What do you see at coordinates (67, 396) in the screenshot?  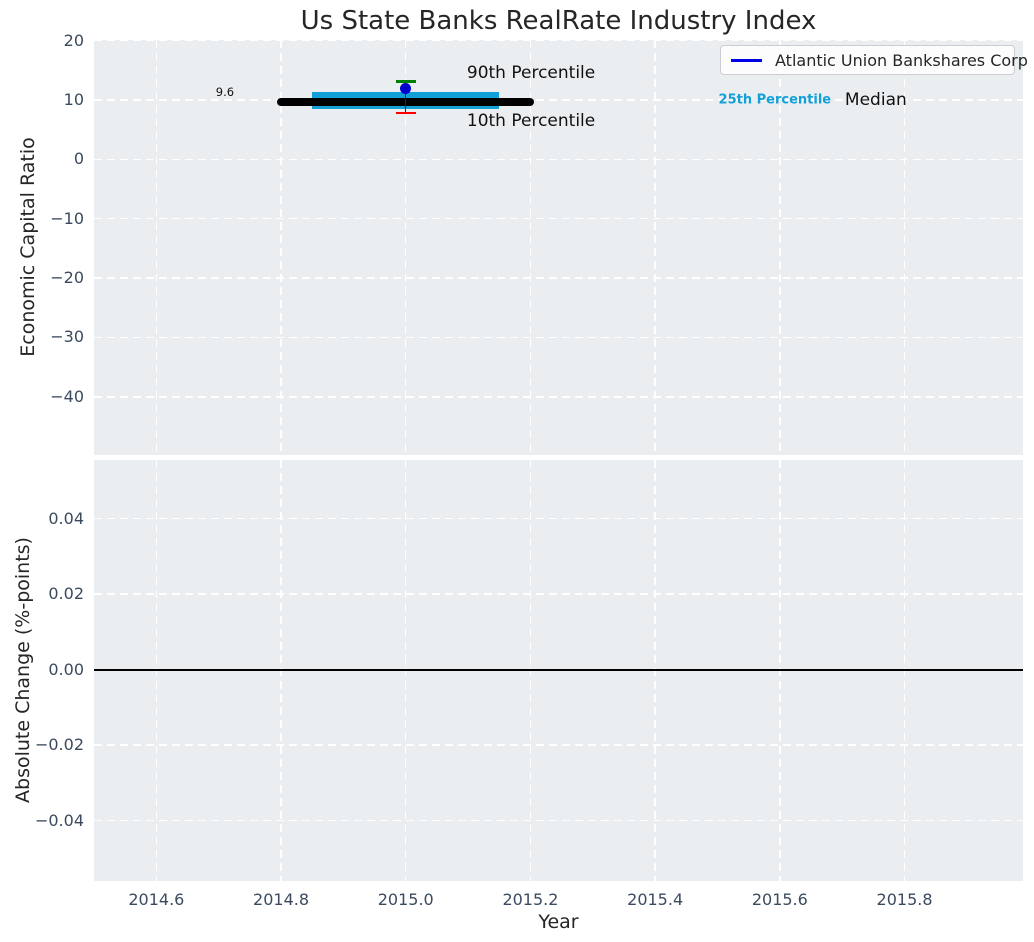 I see `y-tick-label: −40` at bounding box center [67, 396].